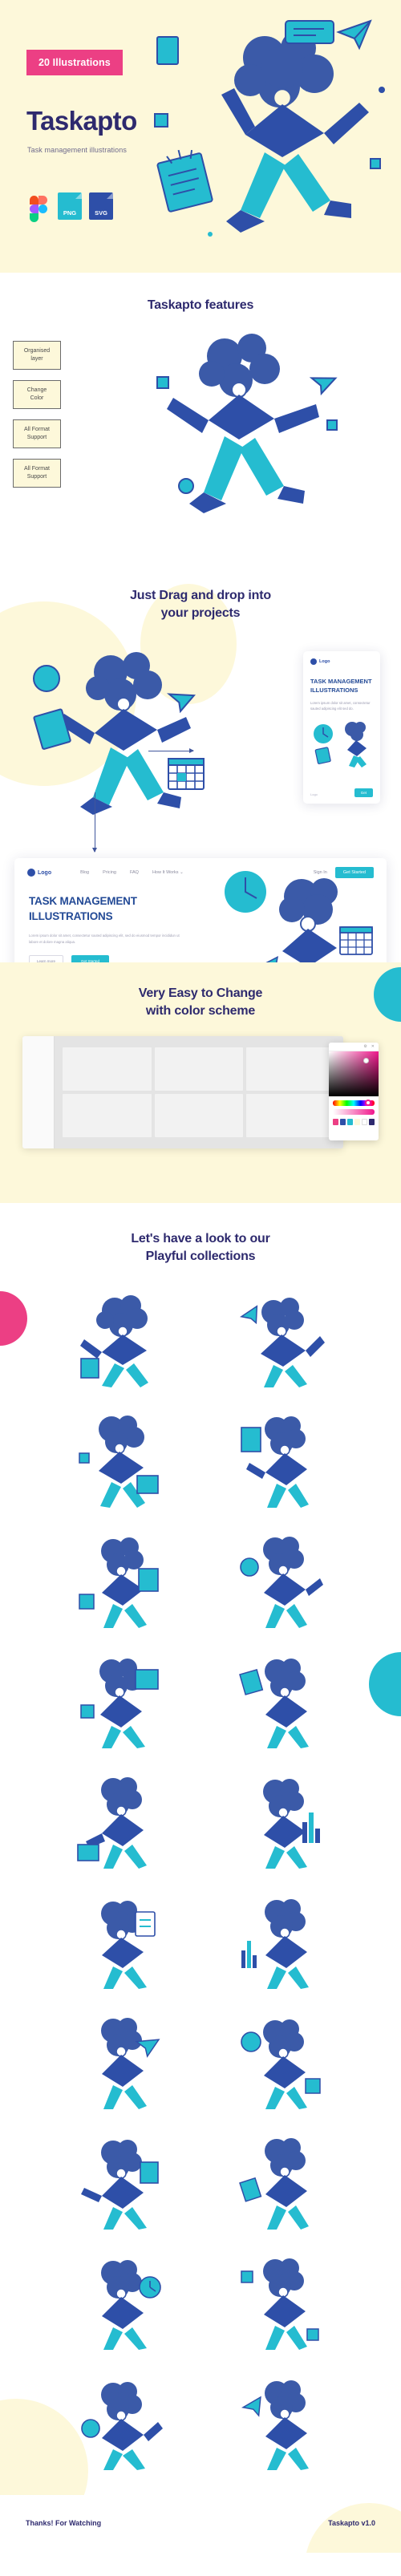 The image size is (401, 2576). Describe the element at coordinates (351, 2523) in the screenshot. I see `footer-version-text: Taskapto v1.0` at that location.